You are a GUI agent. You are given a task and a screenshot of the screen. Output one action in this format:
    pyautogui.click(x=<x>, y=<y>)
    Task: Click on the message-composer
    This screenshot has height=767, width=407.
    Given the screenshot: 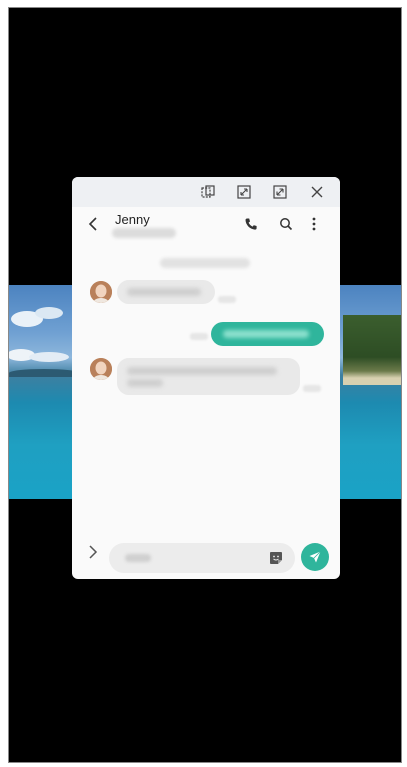 What is the action you would take?
    pyautogui.click(x=206, y=555)
    